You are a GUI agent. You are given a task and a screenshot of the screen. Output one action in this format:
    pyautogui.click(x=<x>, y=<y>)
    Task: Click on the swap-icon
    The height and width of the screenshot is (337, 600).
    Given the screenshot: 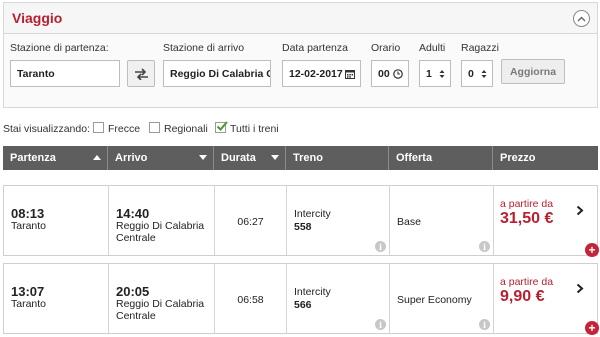 What is the action you would take?
    pyautogui.click(x=141, y=73)
    